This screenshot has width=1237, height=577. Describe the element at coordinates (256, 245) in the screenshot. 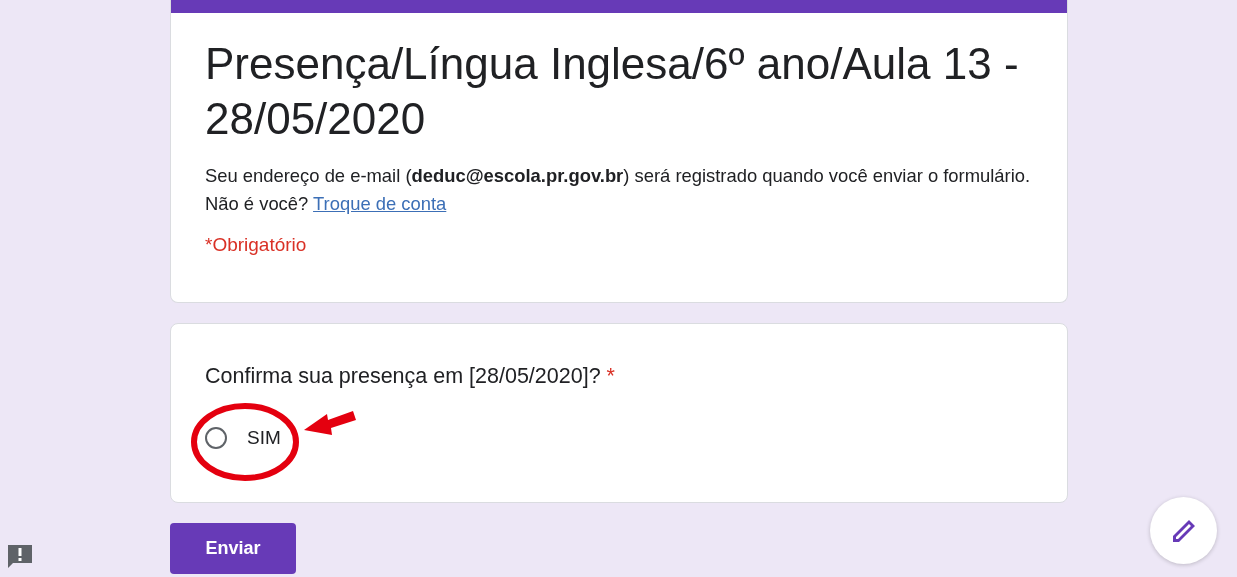

I see `required-note: *Obrigatório` at that location.